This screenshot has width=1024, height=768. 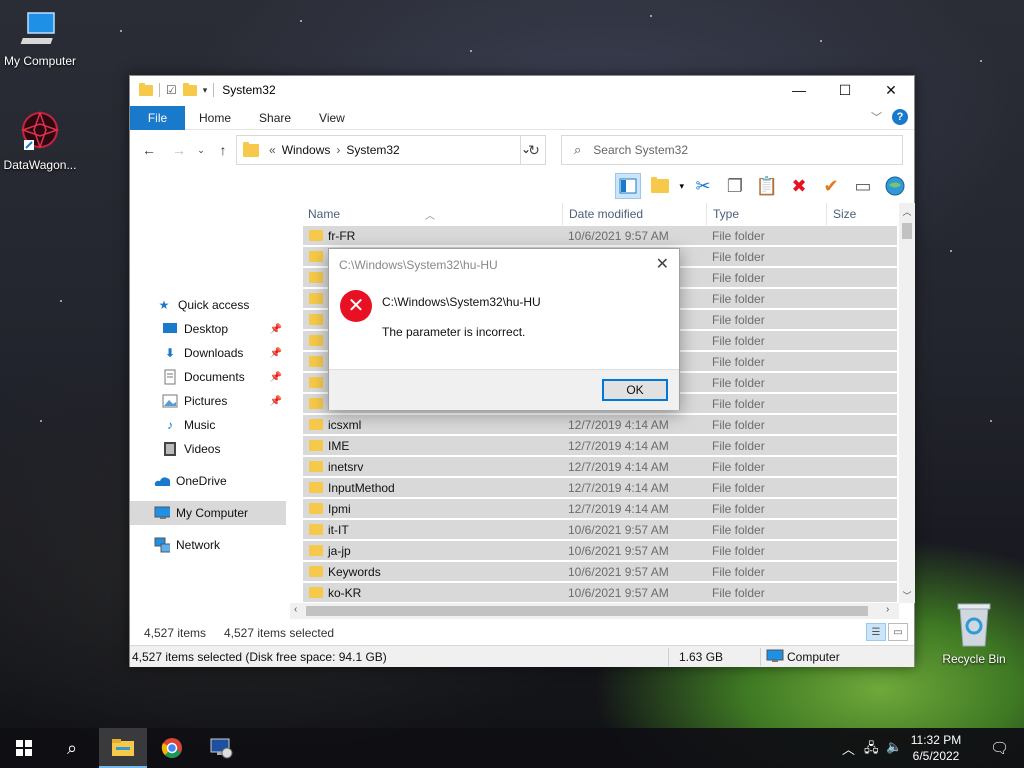 What do you see at coordinates (208, 425) in the screenshot?
I see `sidebar-item-music: ♪ Music` at bounding box center [208, 425].